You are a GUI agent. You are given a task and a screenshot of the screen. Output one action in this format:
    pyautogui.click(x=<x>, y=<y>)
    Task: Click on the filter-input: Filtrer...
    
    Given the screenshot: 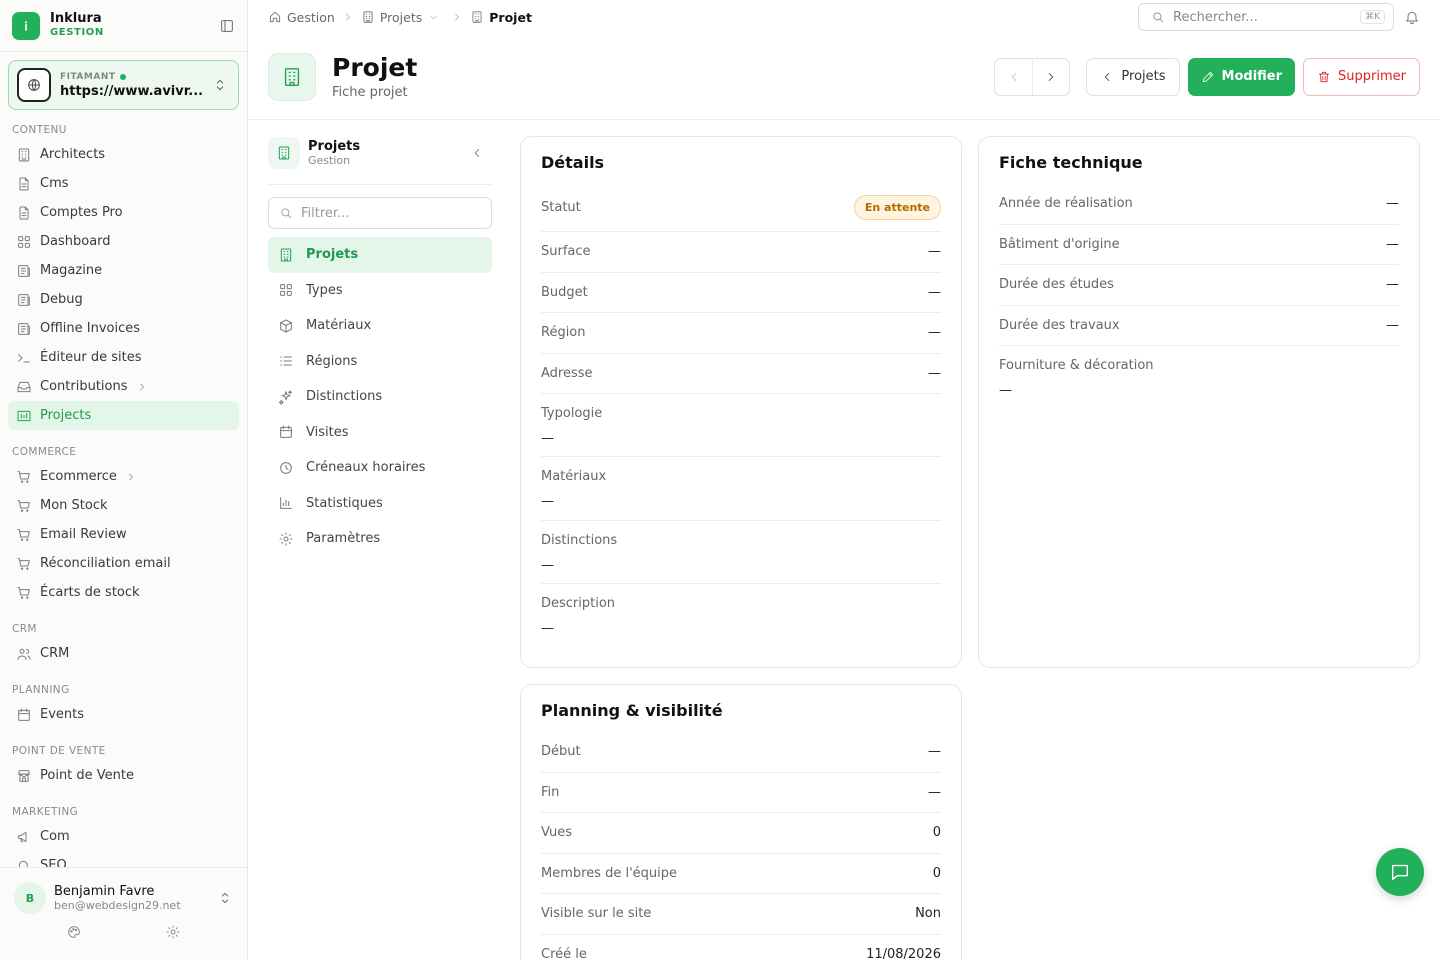 What is the action you would take?
    pyautogui.click(x=380, y=213)
    